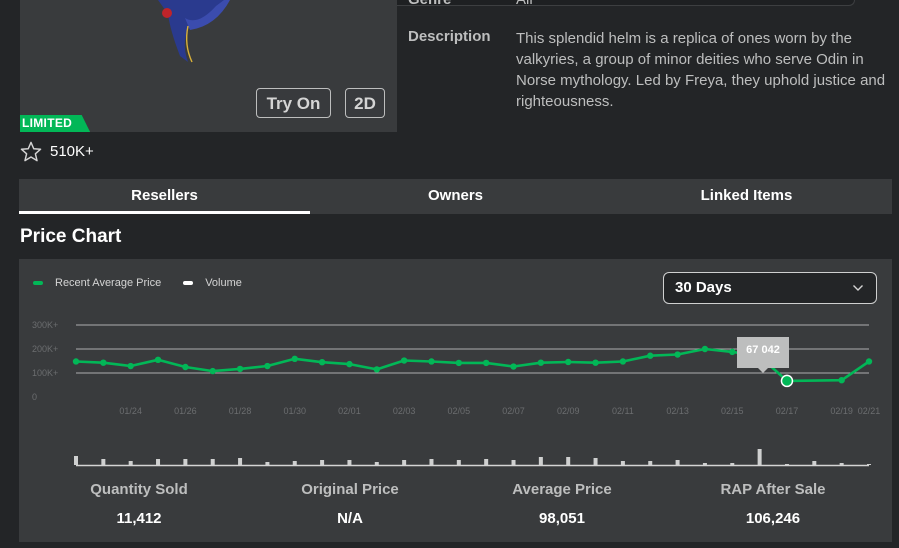 Image resolution: width=899 pixels, height=548 pixels. Describe the element at coordinates (349, 411) in the screenshot. I see `x-tick-label: 02/01` at that location.